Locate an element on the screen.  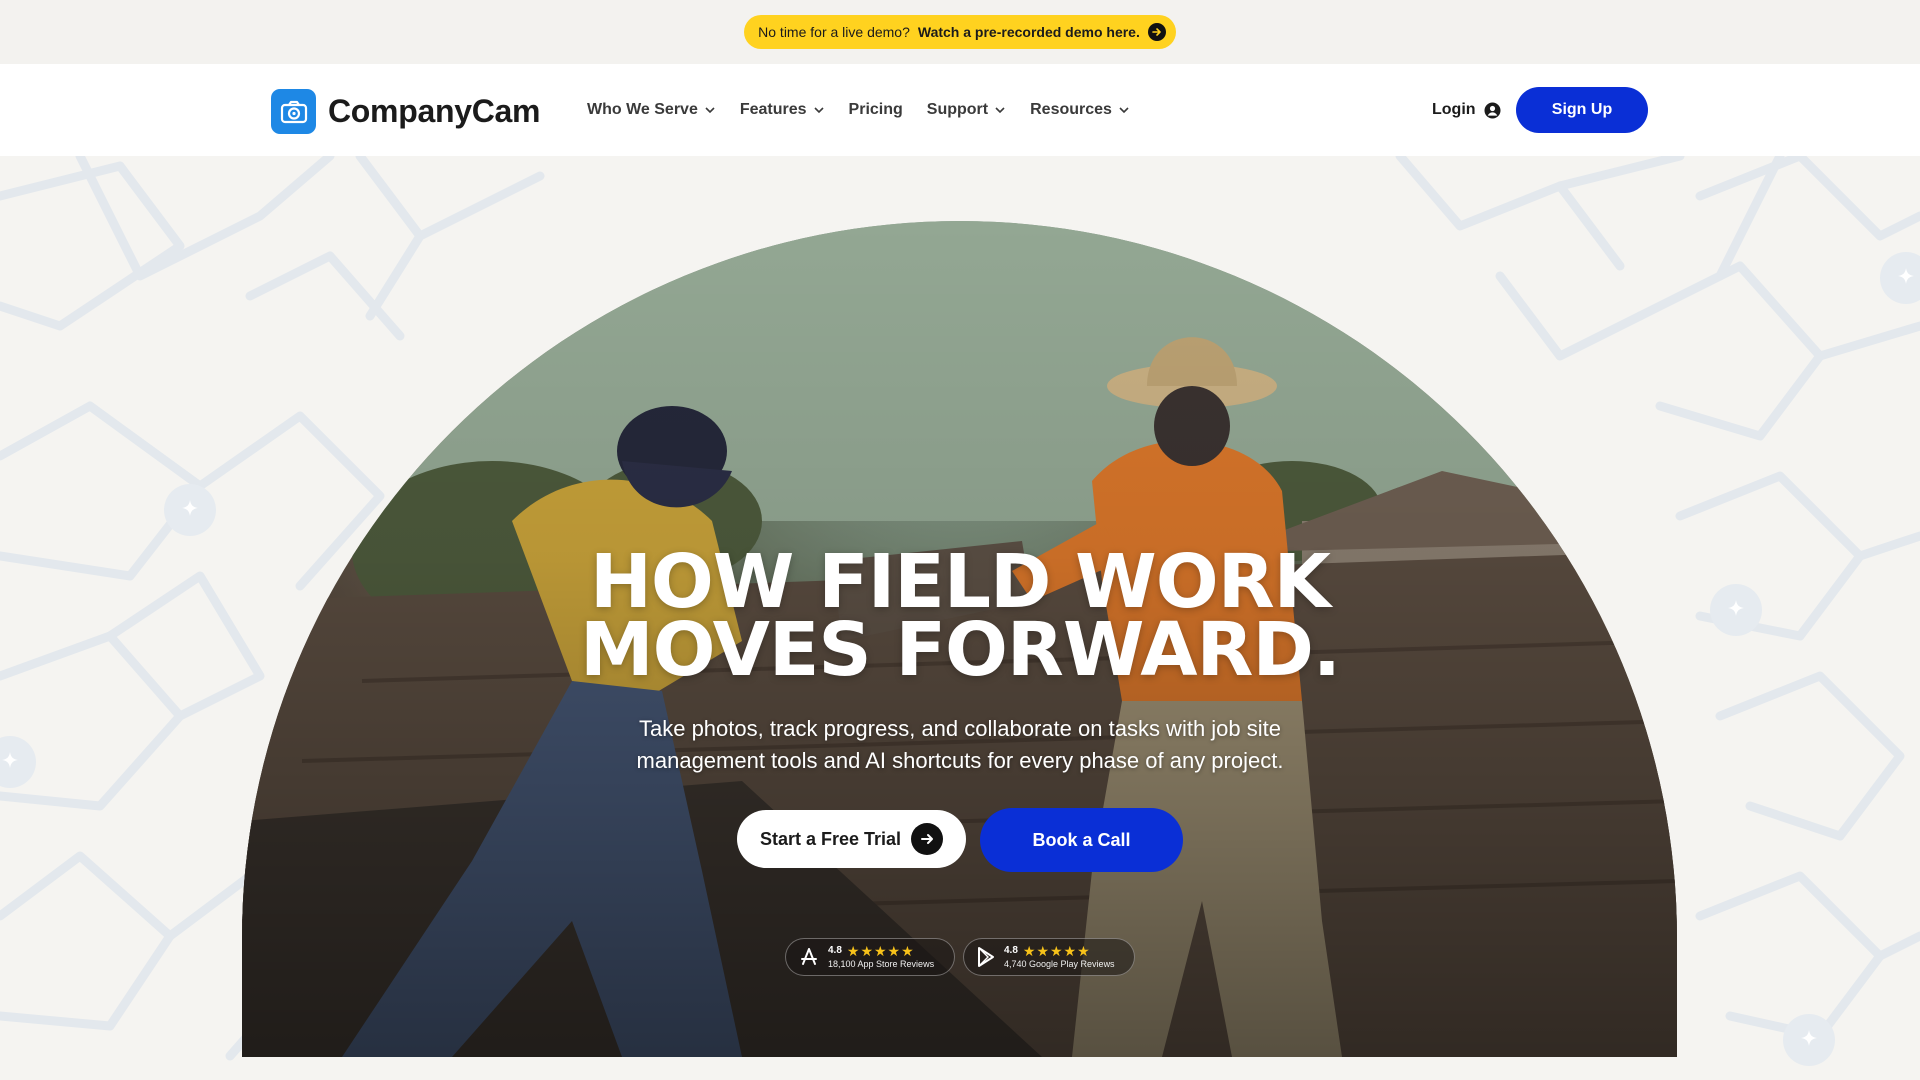
logo: CompanyCam is located at coordinates (405, 111).